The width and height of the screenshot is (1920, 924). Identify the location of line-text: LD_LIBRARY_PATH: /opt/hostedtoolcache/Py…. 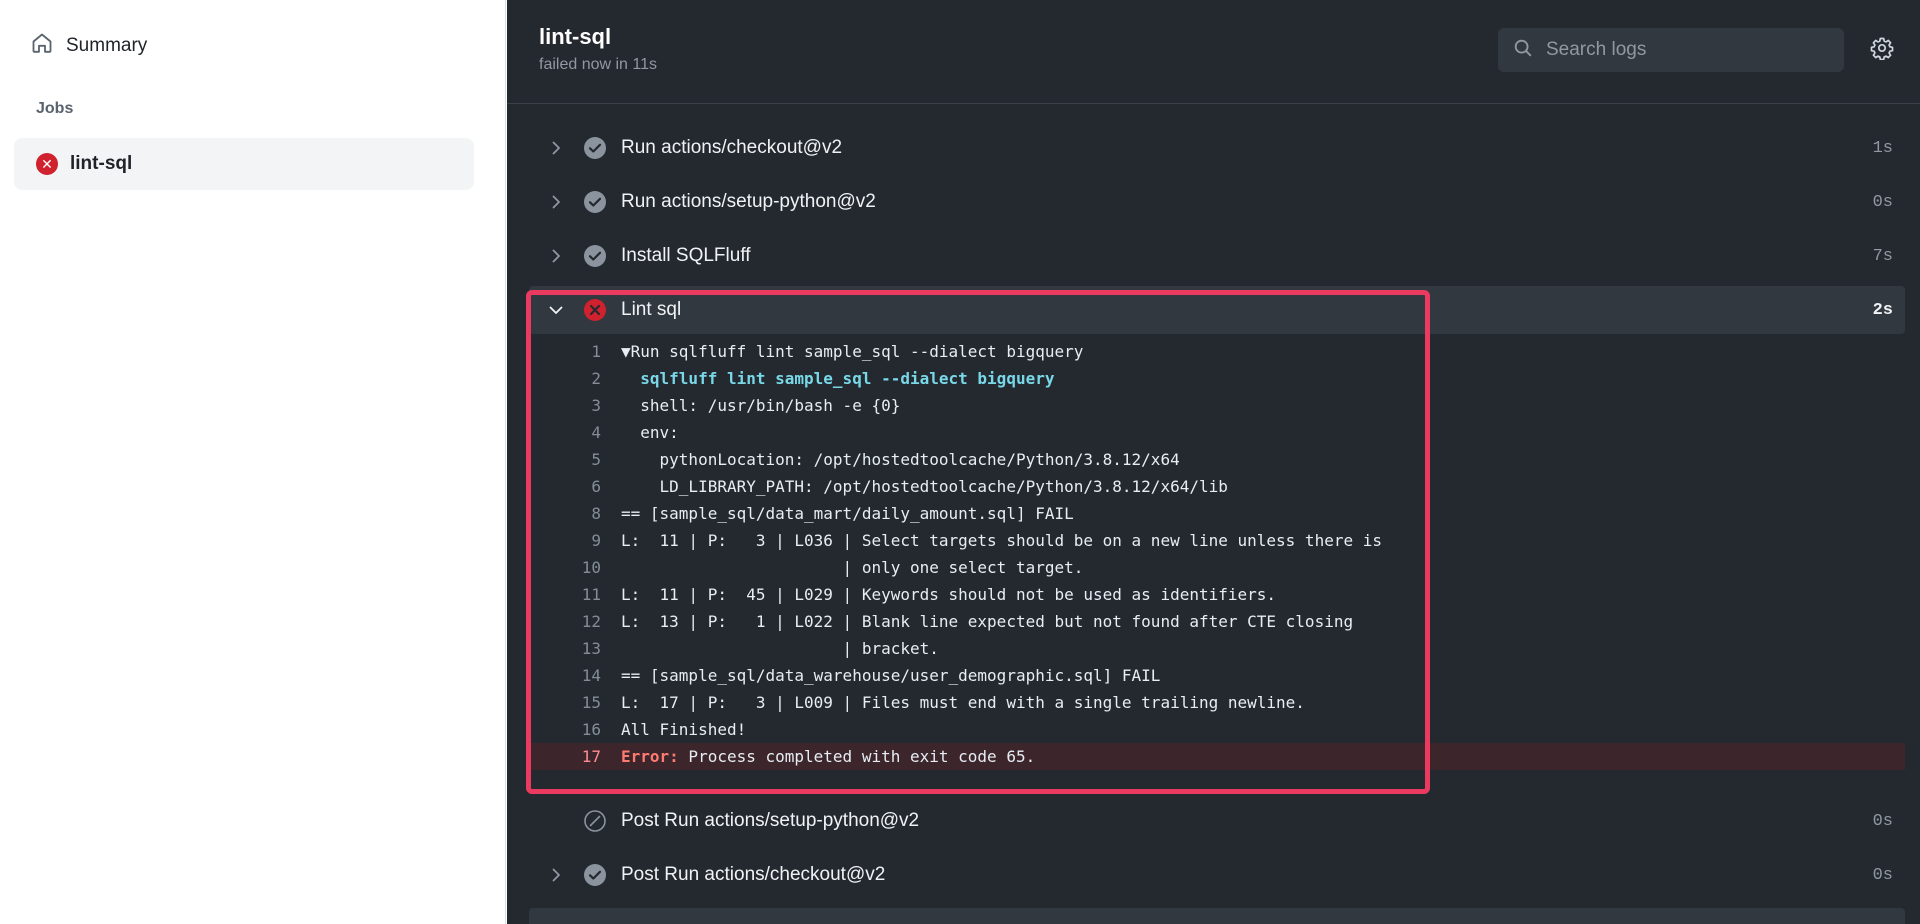
(924, 486).